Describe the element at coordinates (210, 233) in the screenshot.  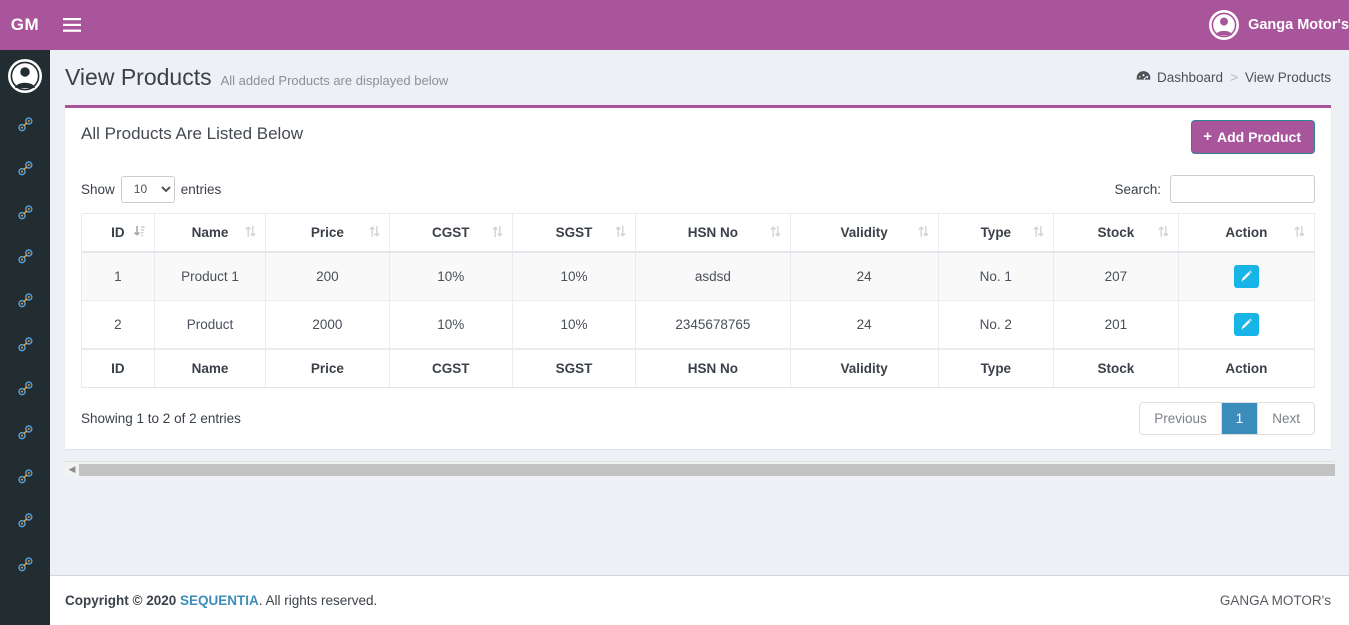
I see `column-header-name: Name` at that location.